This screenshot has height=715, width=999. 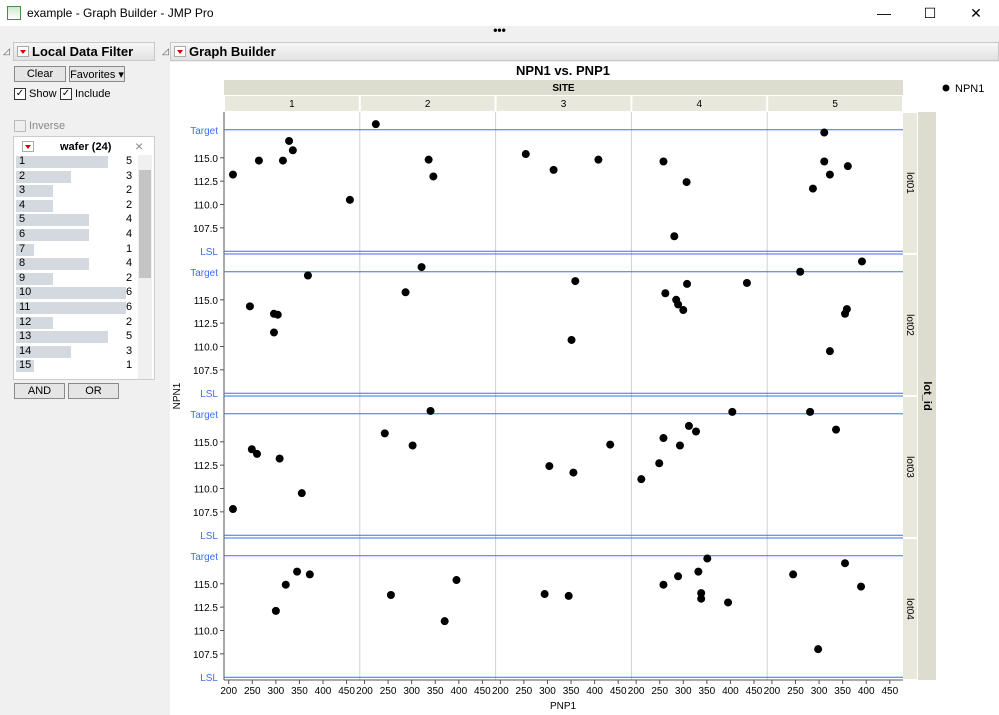 I want to click on column-group-label: SITE, so click(x=563, y=88).